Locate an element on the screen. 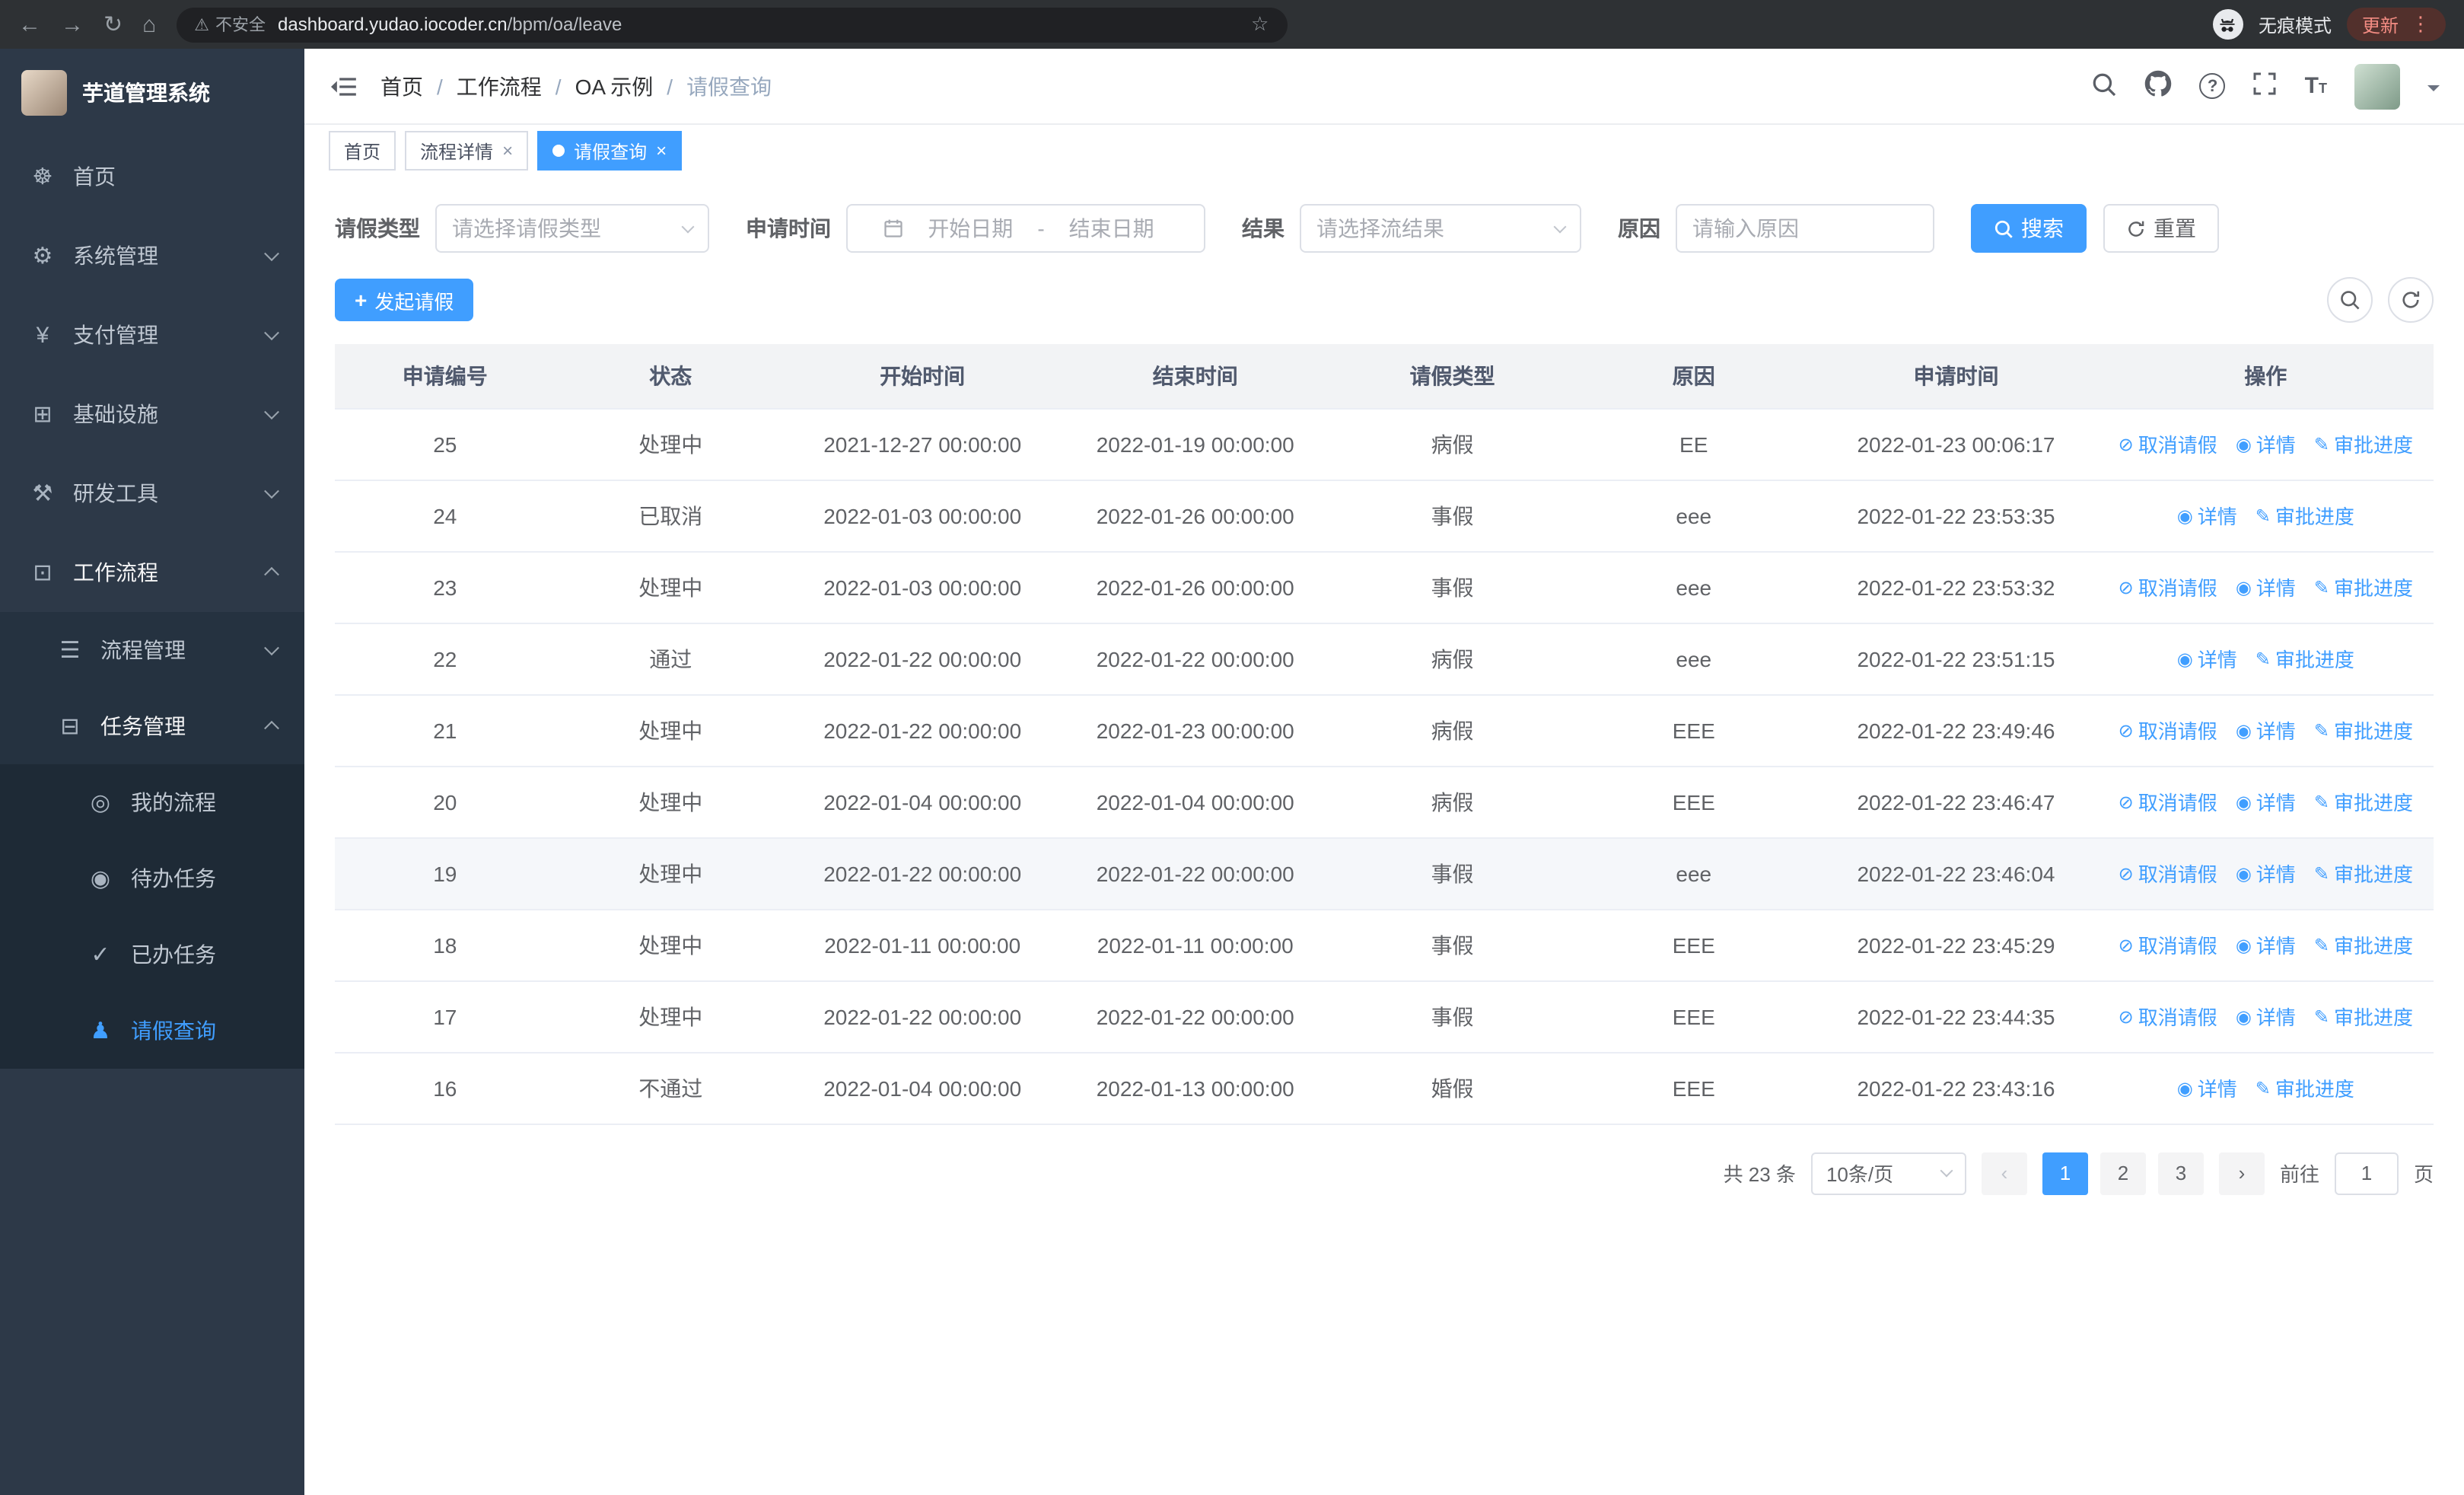 Image resolution: width=2464 pixels, height=1495 pixels. page-button-2: 2 is located at coordinates (2122, 1173).